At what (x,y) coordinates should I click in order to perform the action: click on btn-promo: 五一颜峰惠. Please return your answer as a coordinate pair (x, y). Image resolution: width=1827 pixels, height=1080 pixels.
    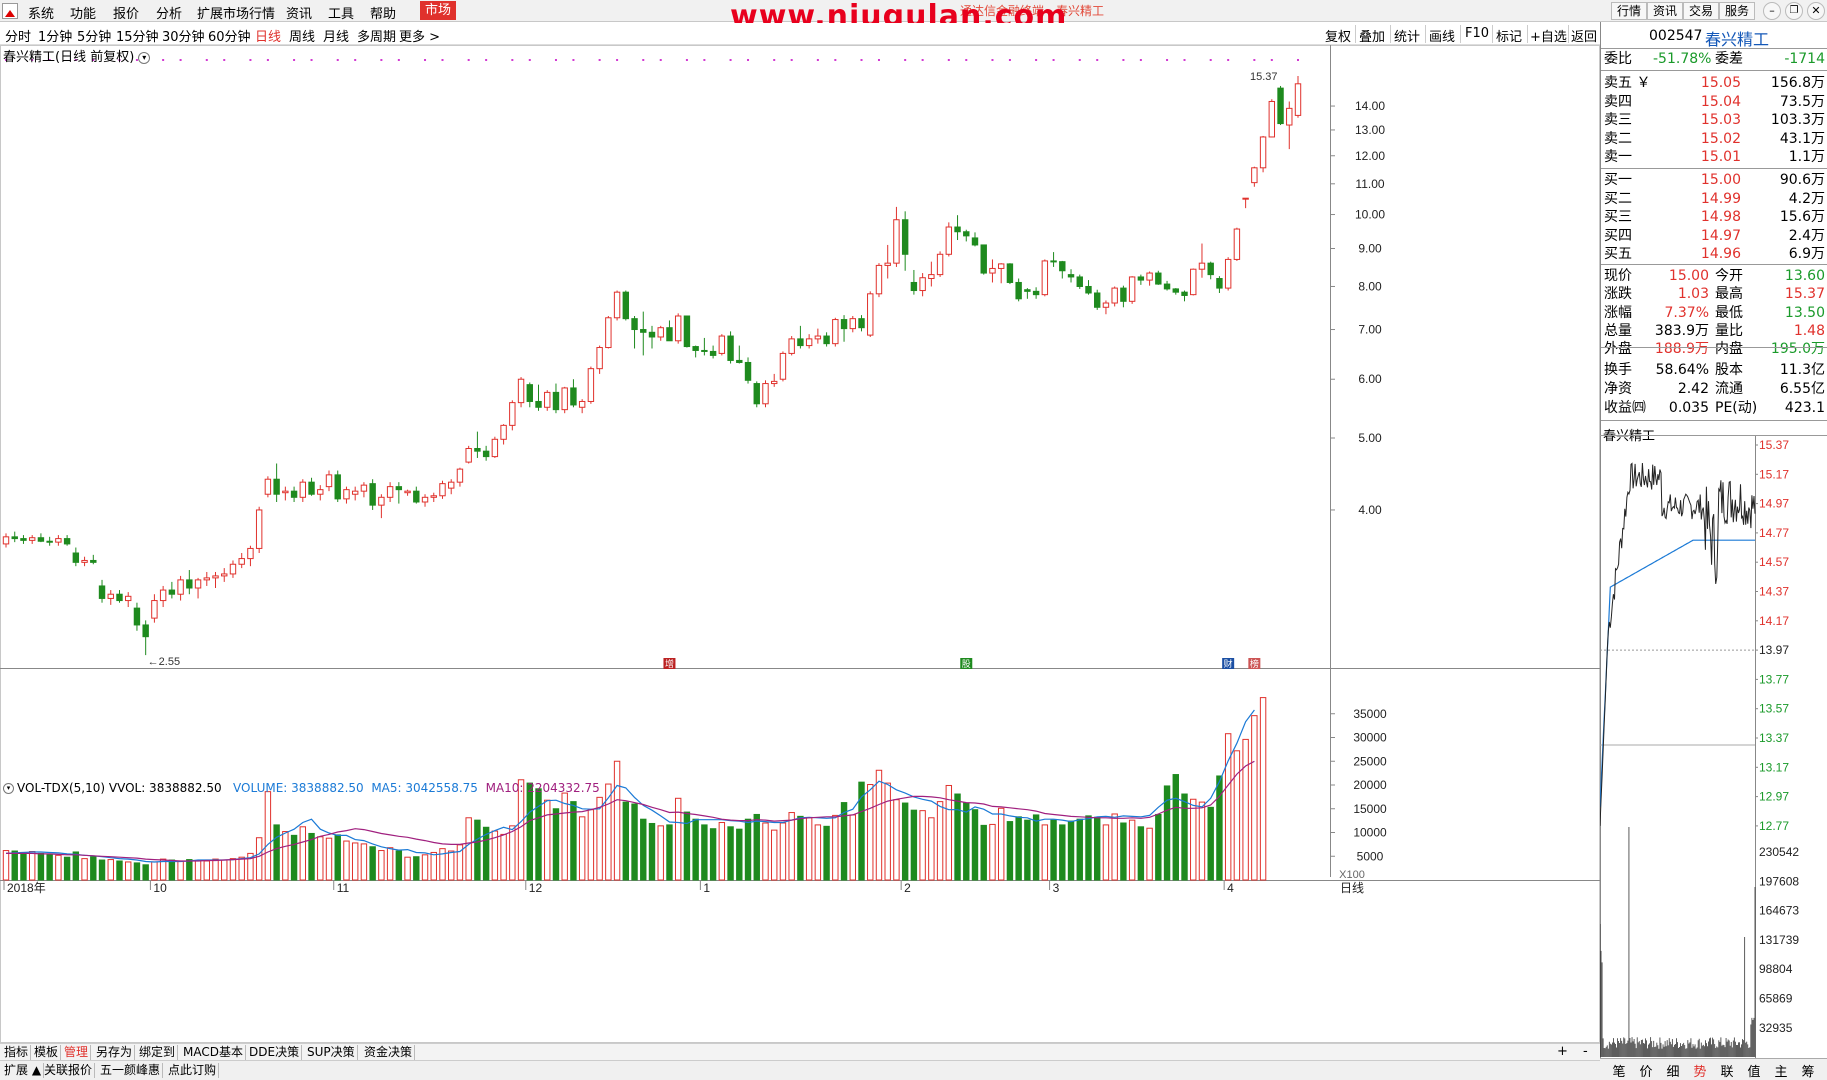
    Looking at the image, I should click on (131, 1070).